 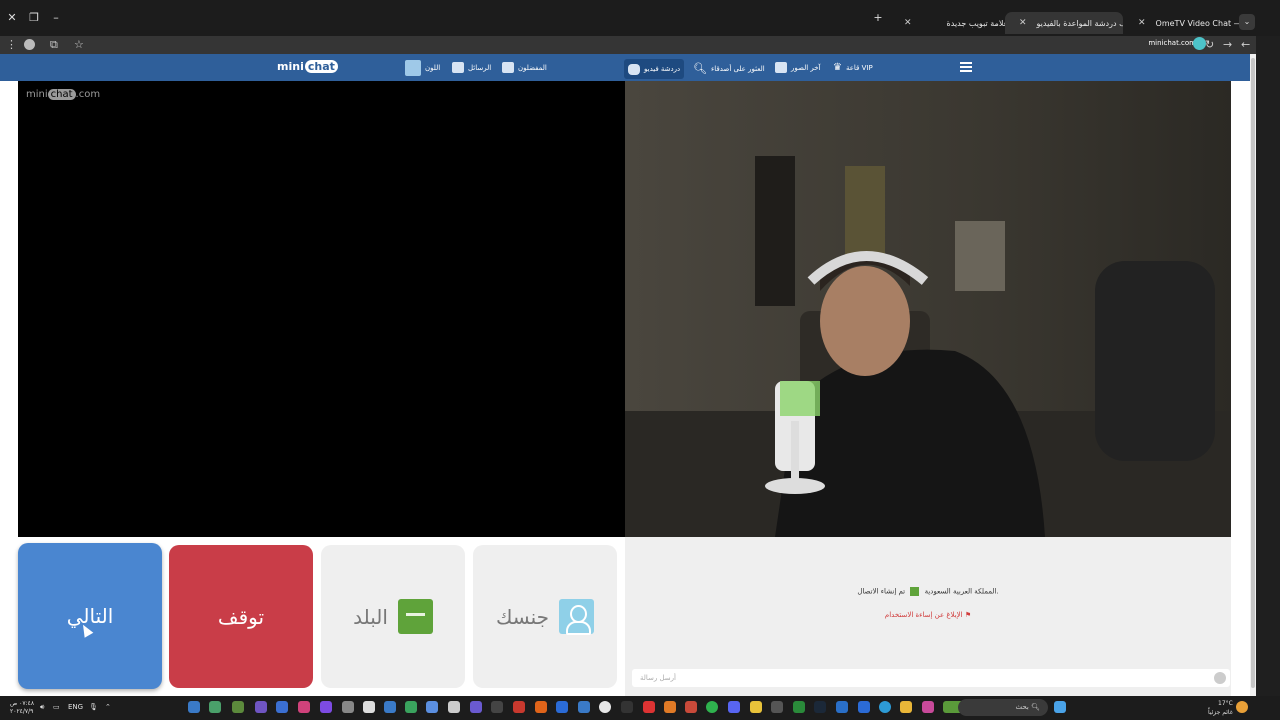 I want to click on tab-minichat: ✕ غرف دردشة المواعدة بالفيديو, so click(x=1064, y=23).